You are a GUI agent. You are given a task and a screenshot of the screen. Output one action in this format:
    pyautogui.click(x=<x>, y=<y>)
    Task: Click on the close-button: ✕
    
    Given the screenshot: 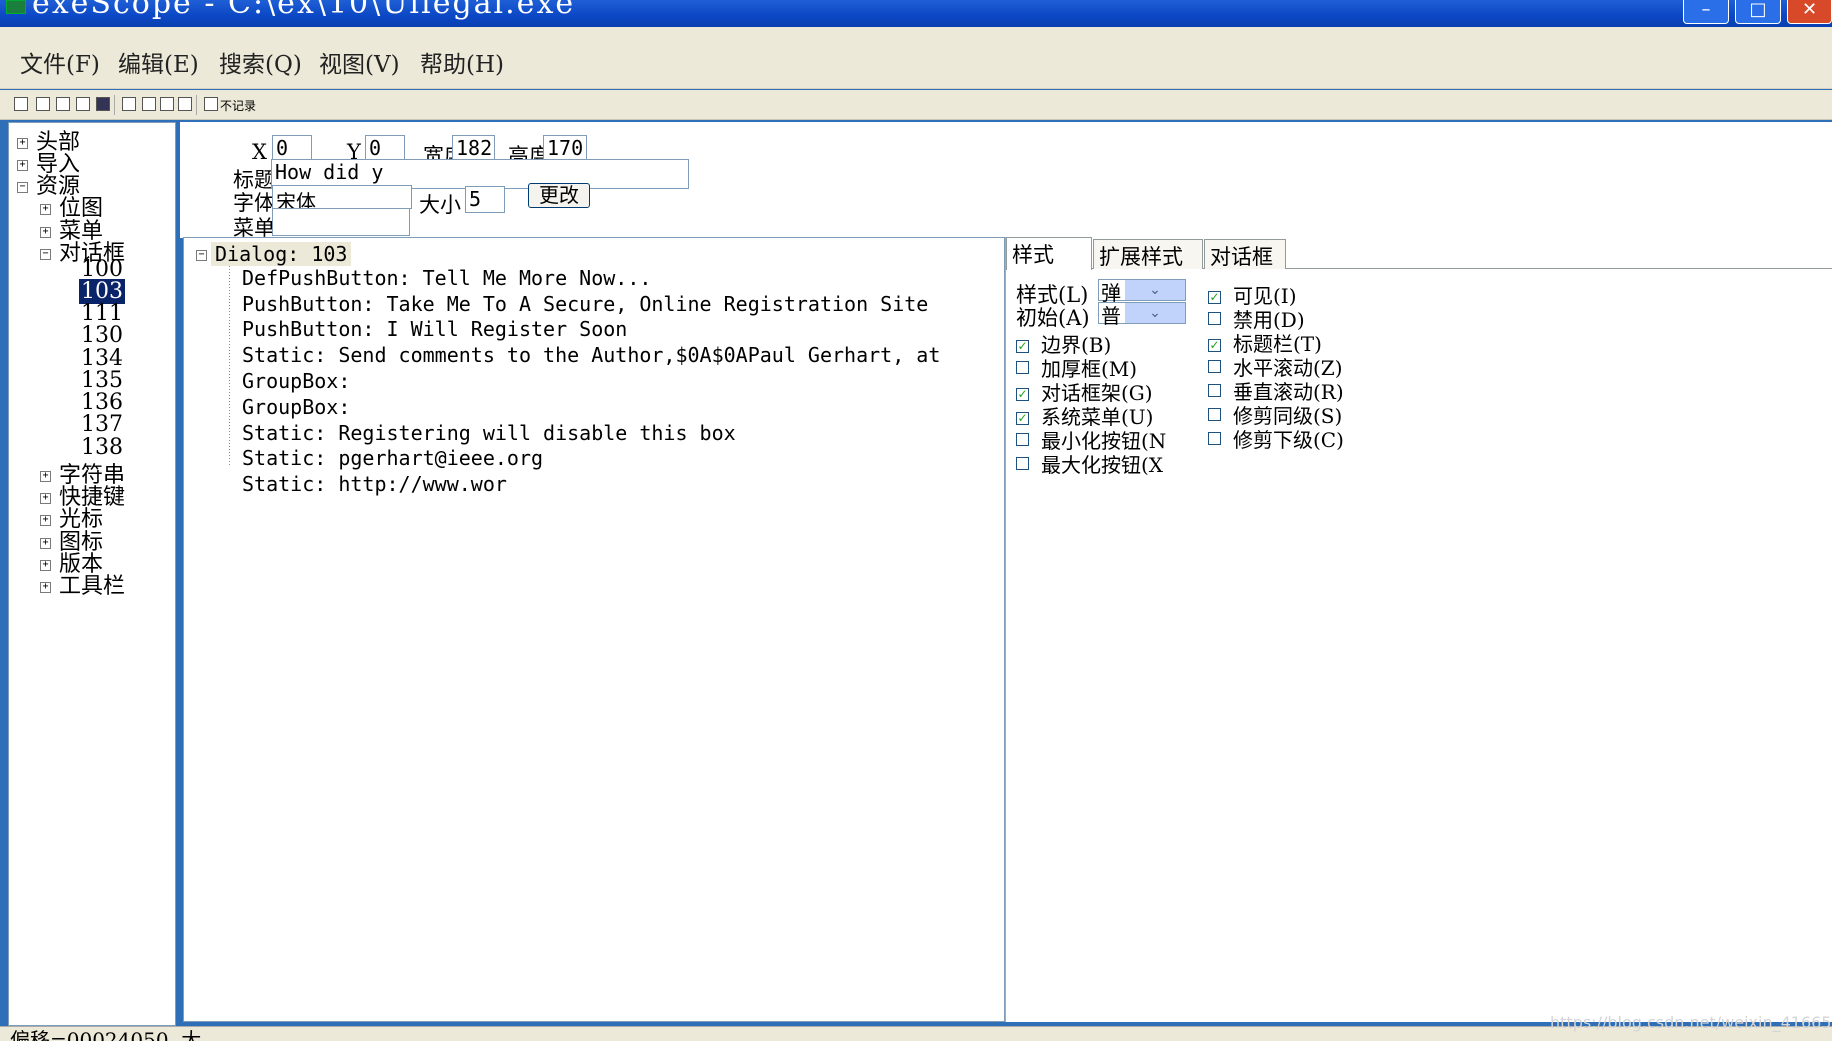 What is the action you would take?
    pyautogui.click(x=1809, y=12)
    